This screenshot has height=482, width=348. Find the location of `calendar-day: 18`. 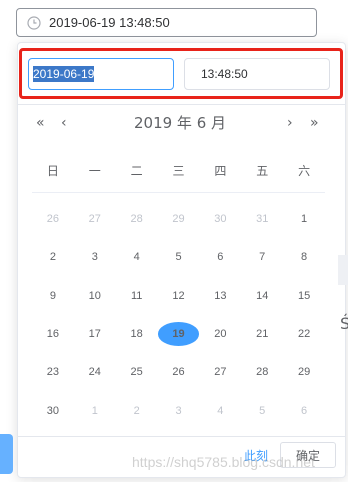

calendar-day: 18 is located at coordinates (137, 334).